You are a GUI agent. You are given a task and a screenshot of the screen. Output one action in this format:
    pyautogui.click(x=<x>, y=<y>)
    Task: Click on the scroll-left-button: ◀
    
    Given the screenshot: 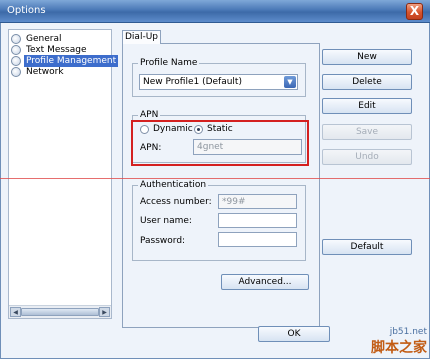 What is the action you would take?
    pyautogui.click(x=15, y=312)
    